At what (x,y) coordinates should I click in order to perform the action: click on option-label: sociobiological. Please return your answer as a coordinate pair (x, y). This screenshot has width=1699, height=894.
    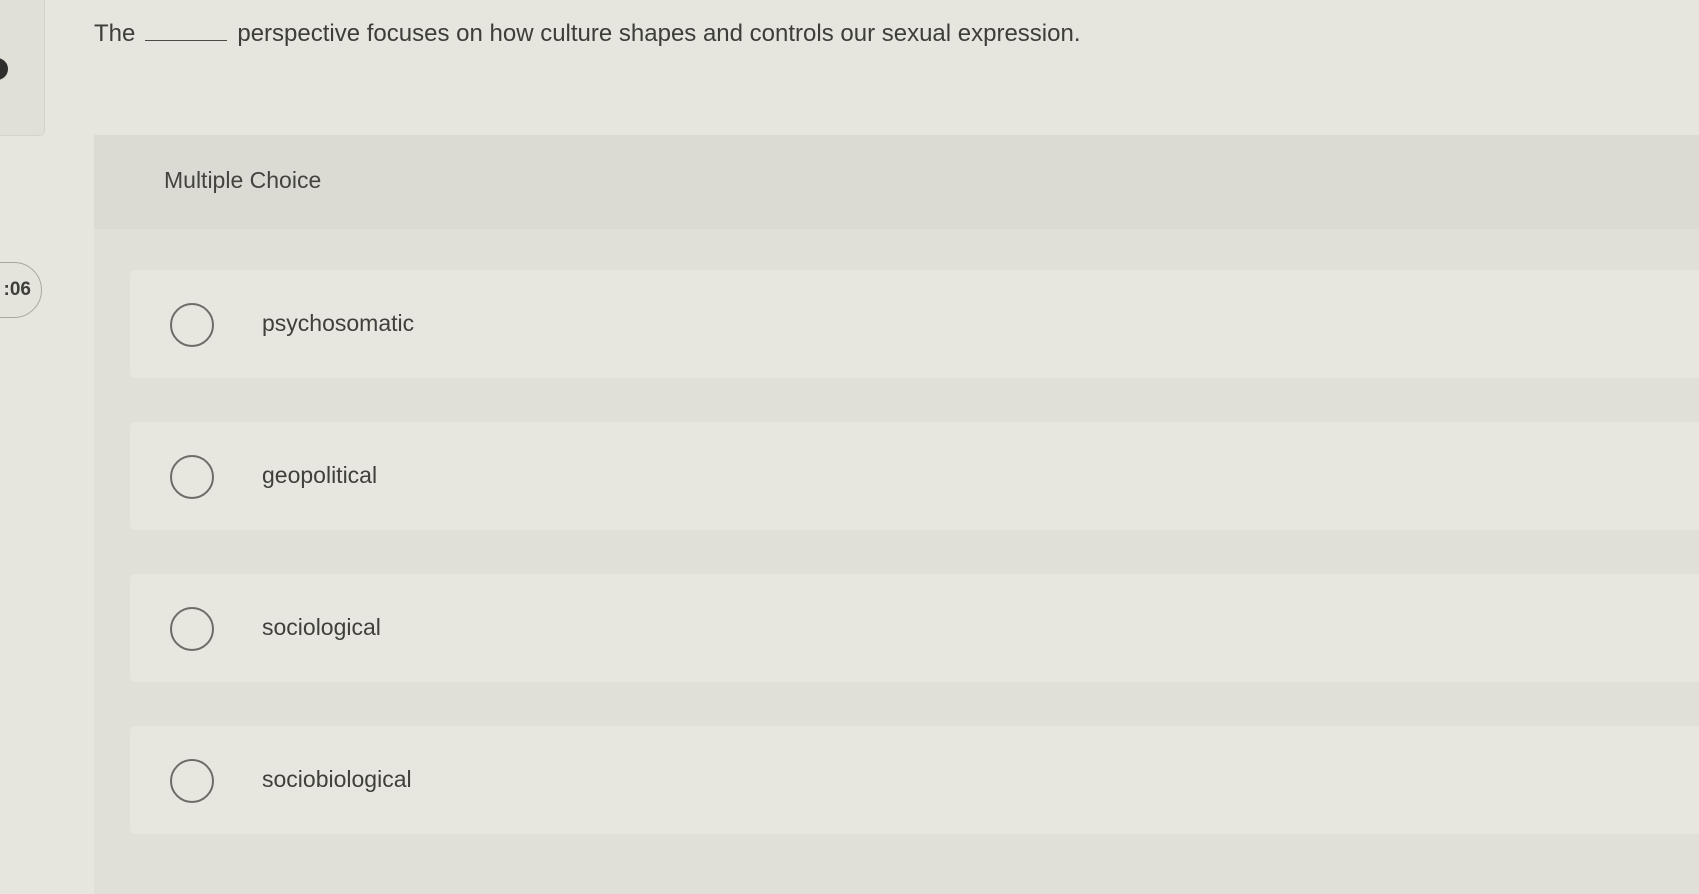
    Looking at the image, I should click on (337, 779).